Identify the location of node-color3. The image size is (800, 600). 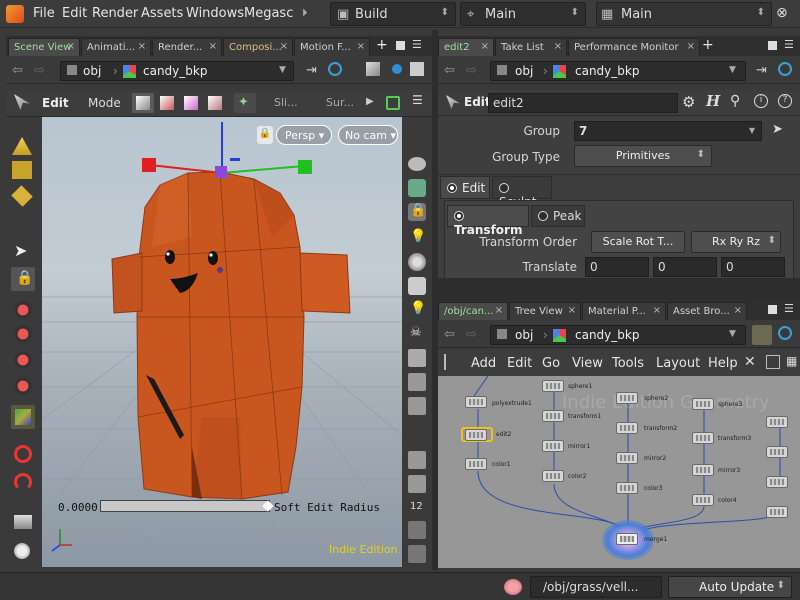
(627, 488).